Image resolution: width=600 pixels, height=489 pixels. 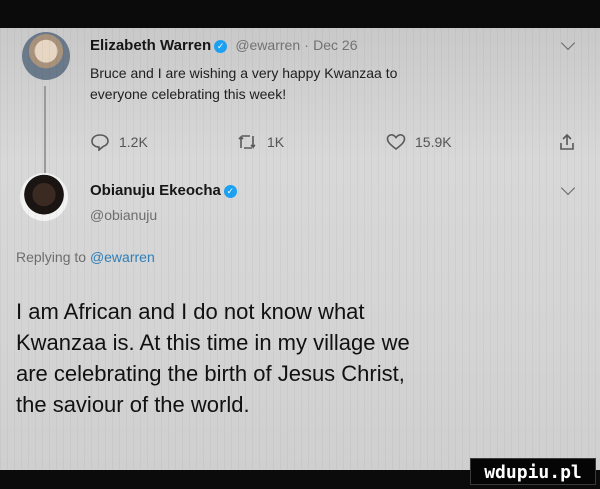 What do you see at coordinates (433, 142) in the screenshot?
I see `like-count: 15.9K` at bounding box center [433, 142].